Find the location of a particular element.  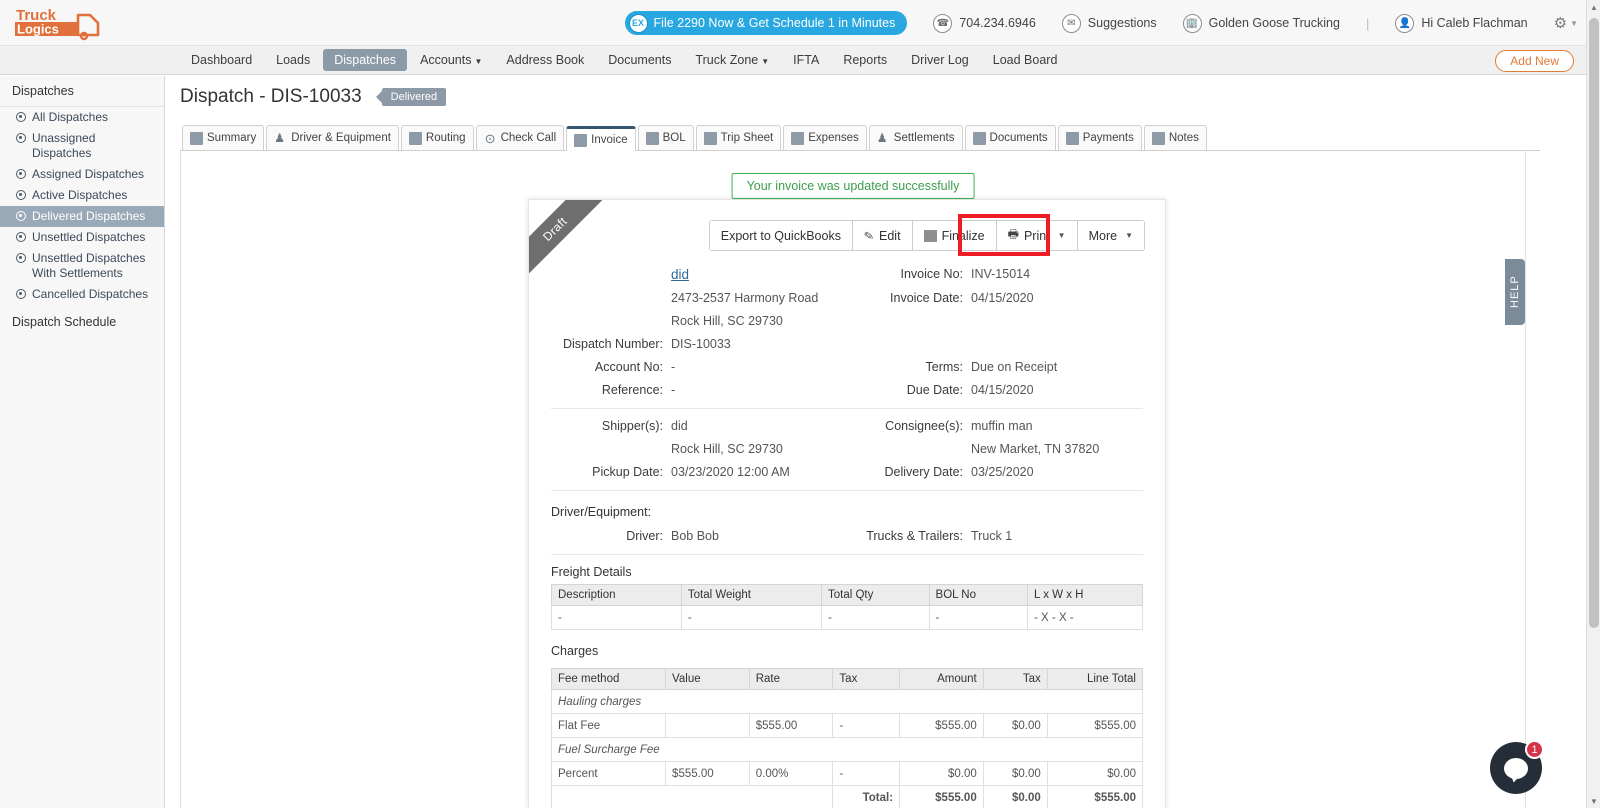

tab-notes: Notes is located at coordinates (1175, 137).